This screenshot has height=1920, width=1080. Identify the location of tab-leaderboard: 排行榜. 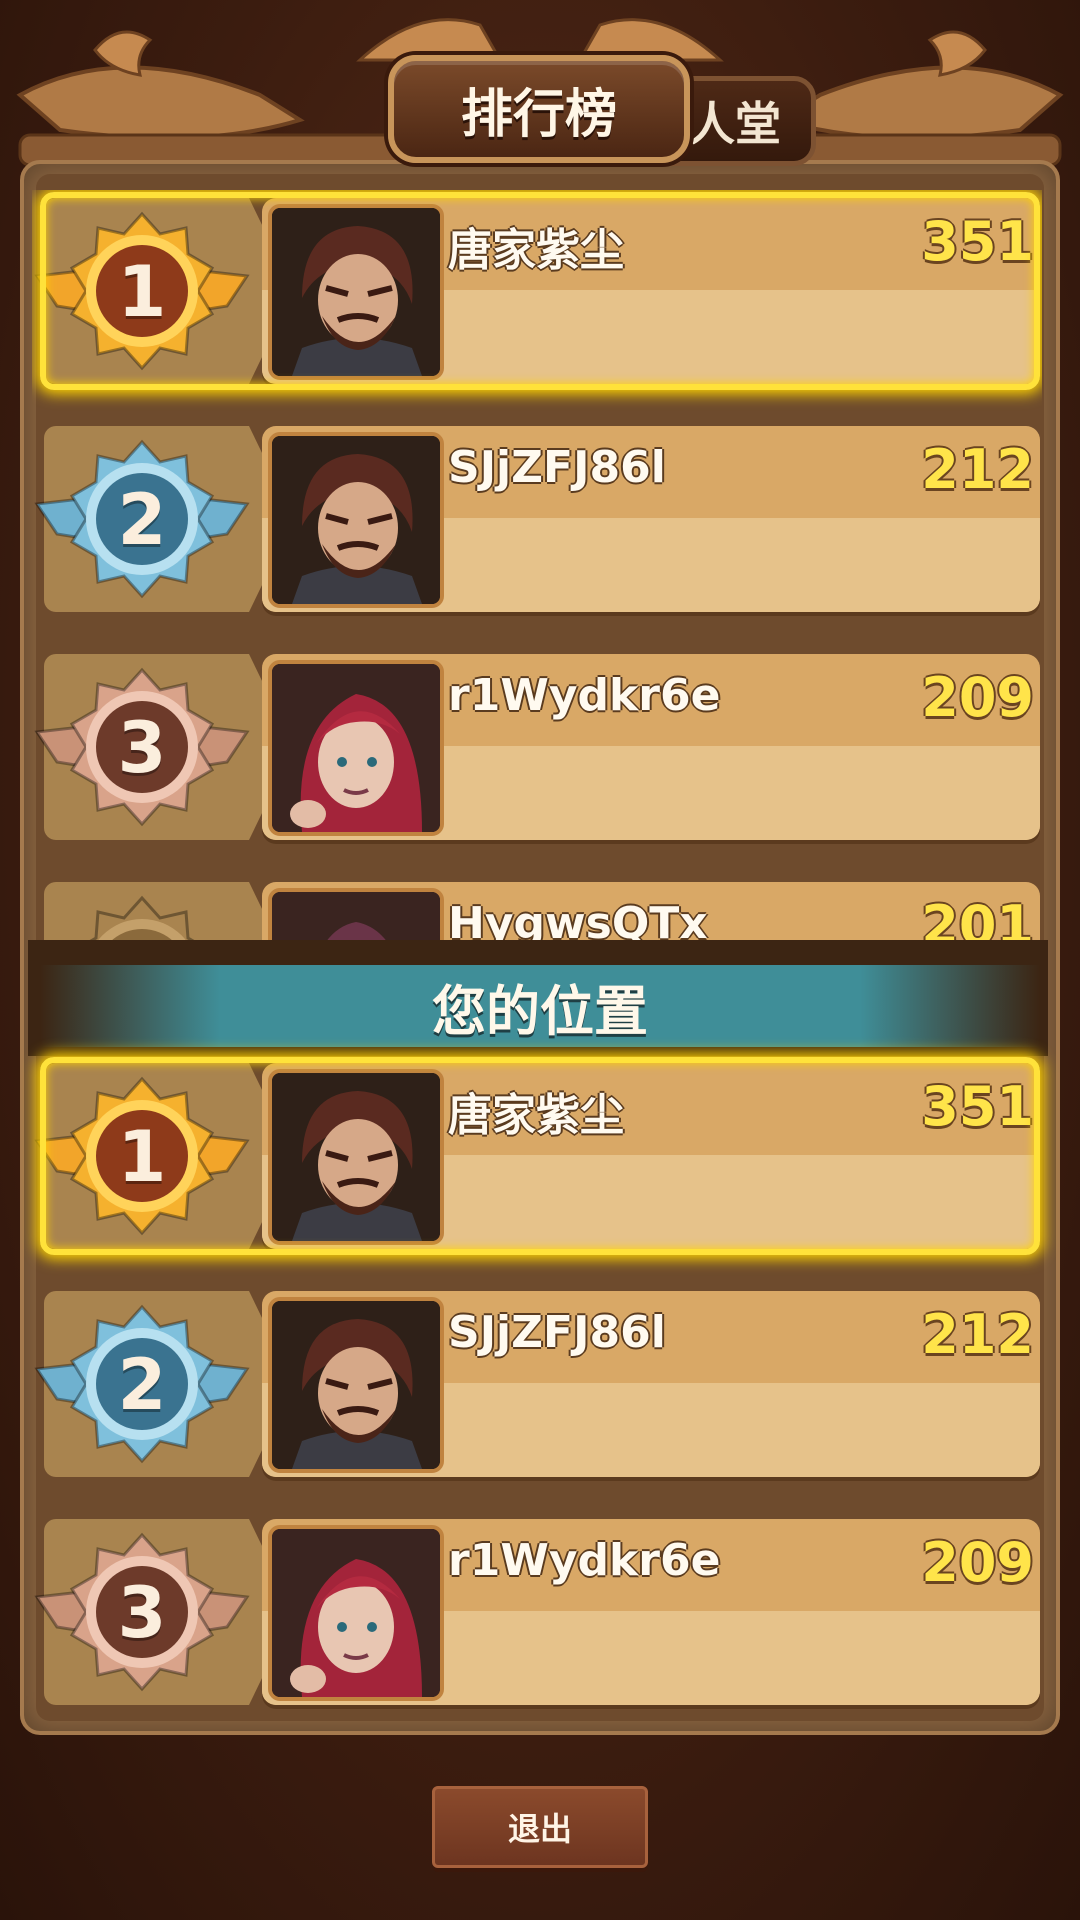
(539, 109).